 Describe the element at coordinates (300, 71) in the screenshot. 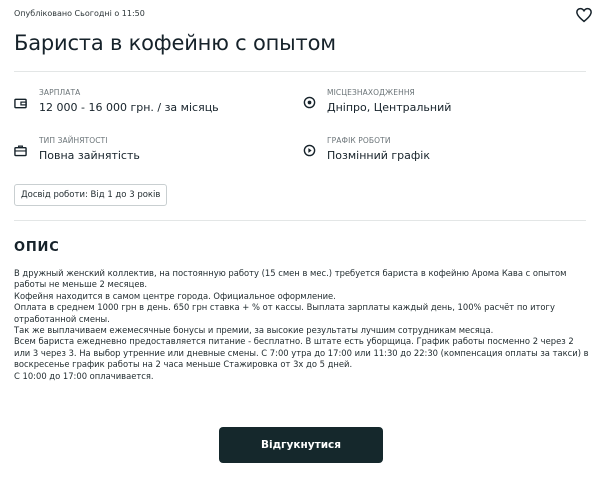

I see `divider-top` at that location.